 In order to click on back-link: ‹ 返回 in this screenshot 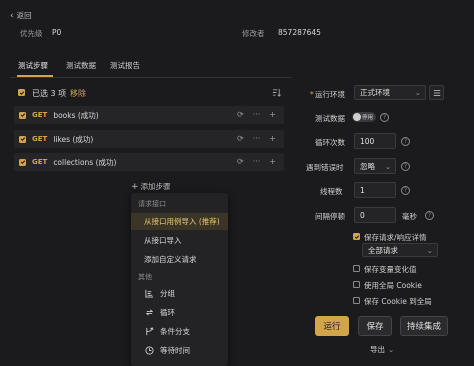, I will do `click(21, 15)`.